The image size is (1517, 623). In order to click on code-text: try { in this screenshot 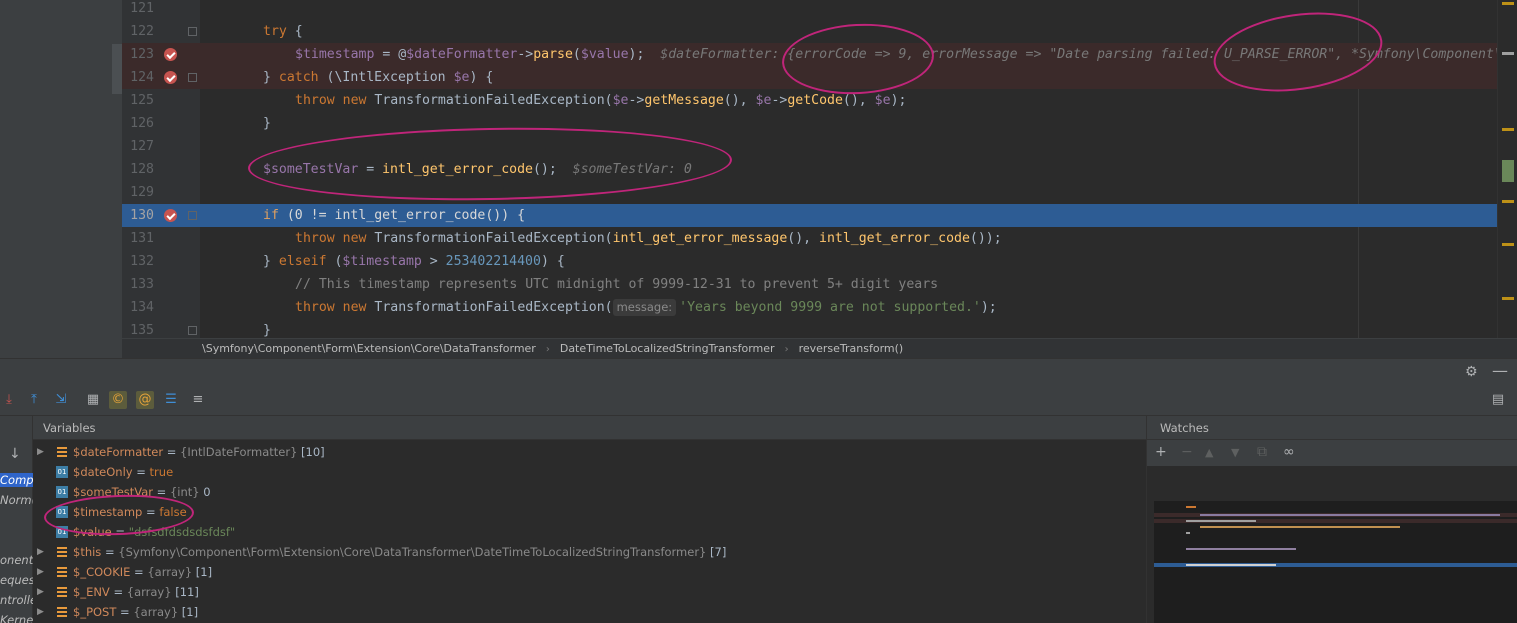, I will do `click(251, 31)`.